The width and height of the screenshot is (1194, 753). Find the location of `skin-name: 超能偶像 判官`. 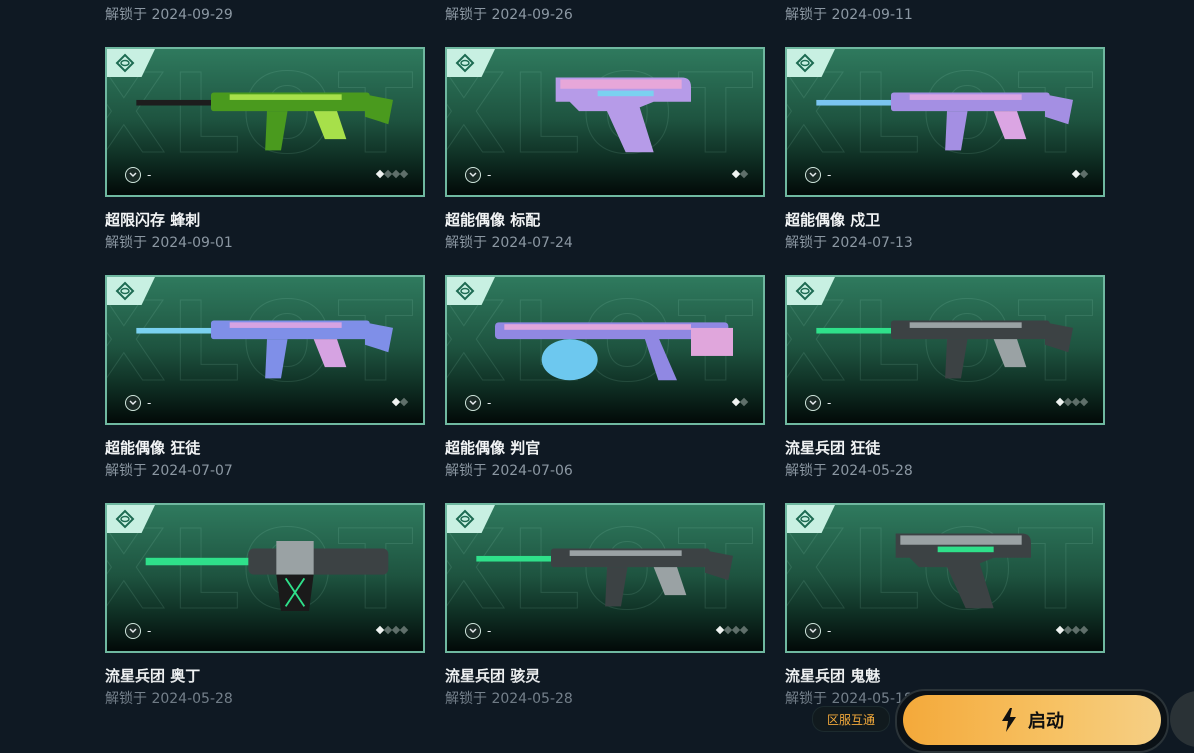

skin-name: 超能偶像 判官 is located at coordinates (493, 448).